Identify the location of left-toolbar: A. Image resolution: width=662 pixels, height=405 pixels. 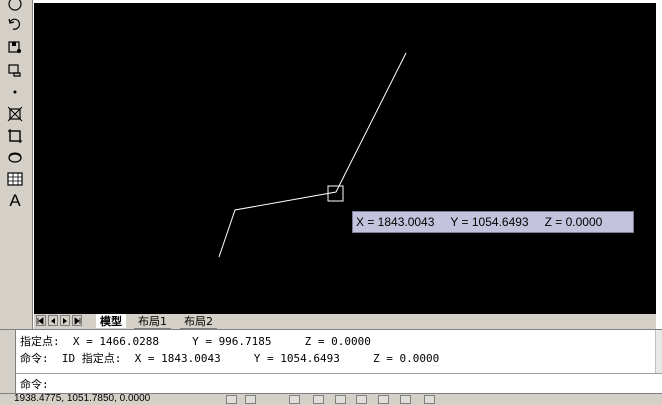
(16, 165).